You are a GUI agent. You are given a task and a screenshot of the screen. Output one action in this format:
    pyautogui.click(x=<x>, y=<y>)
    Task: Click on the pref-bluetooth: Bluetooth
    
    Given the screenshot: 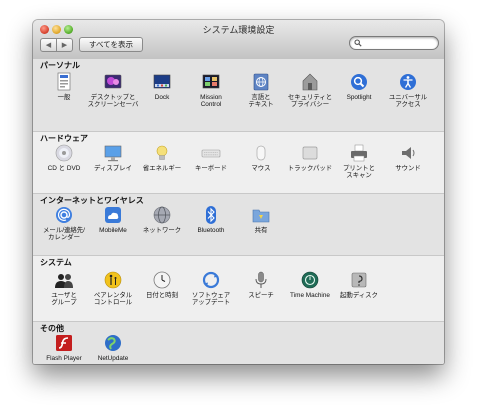 What is the action you would take?
    pyautogui.click(x=211, y=219)
    